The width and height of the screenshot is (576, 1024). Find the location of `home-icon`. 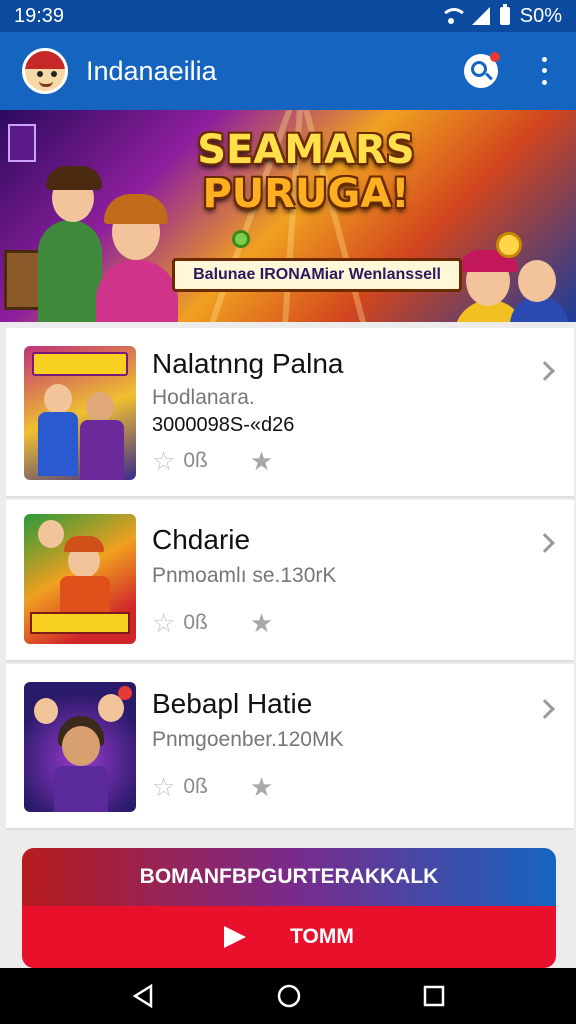

home-icon is located at coordinates (289, 996).